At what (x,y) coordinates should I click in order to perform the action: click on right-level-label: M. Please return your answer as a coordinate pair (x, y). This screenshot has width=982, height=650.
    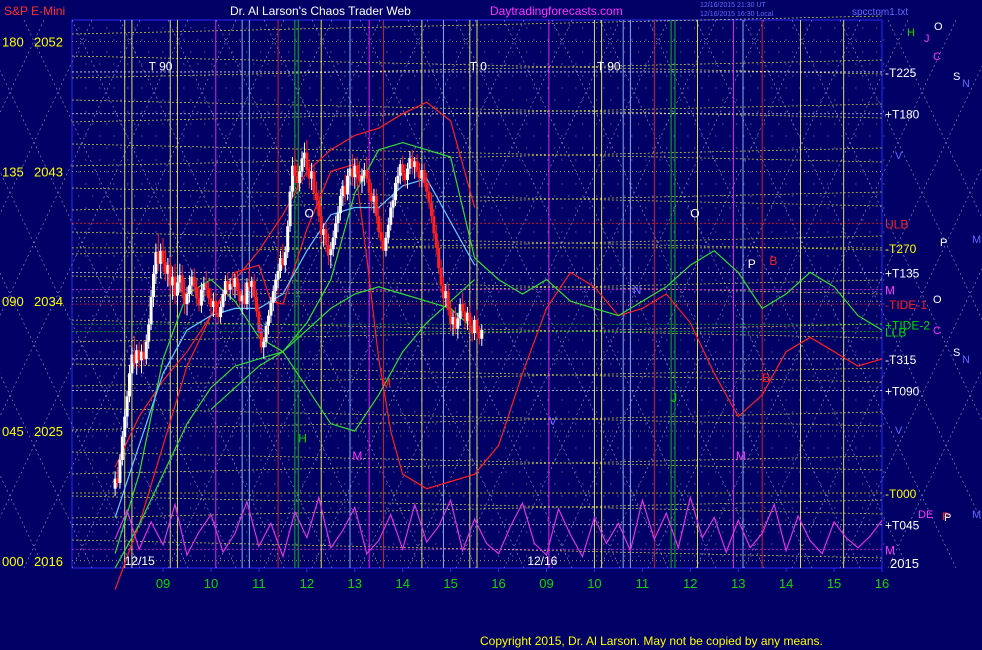
    Looking at the image, I should click on (890, 291).